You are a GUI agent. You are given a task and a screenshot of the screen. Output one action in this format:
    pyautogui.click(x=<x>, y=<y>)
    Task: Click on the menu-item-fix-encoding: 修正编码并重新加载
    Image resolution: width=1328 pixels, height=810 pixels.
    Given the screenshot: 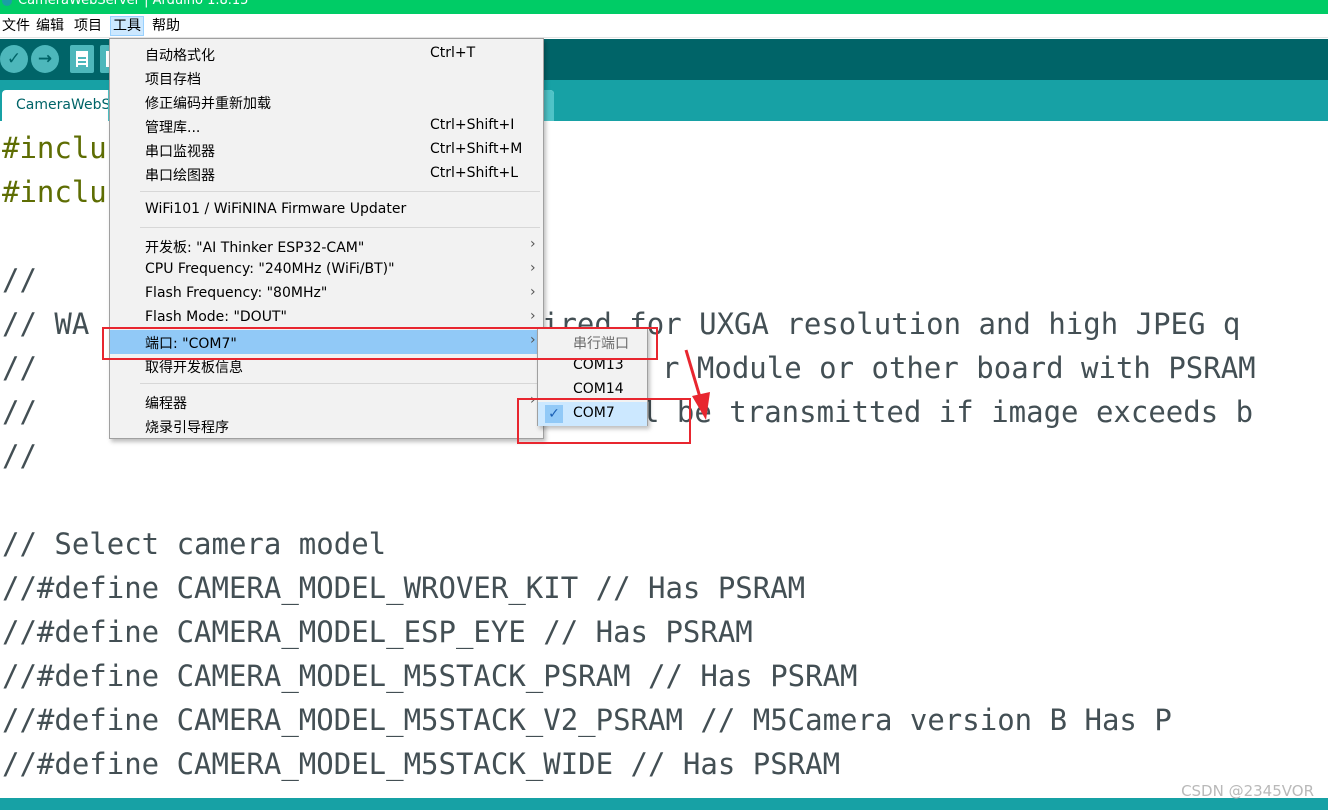 What is the action you would take?
    pyautogui.click(x=326, y=102)
    